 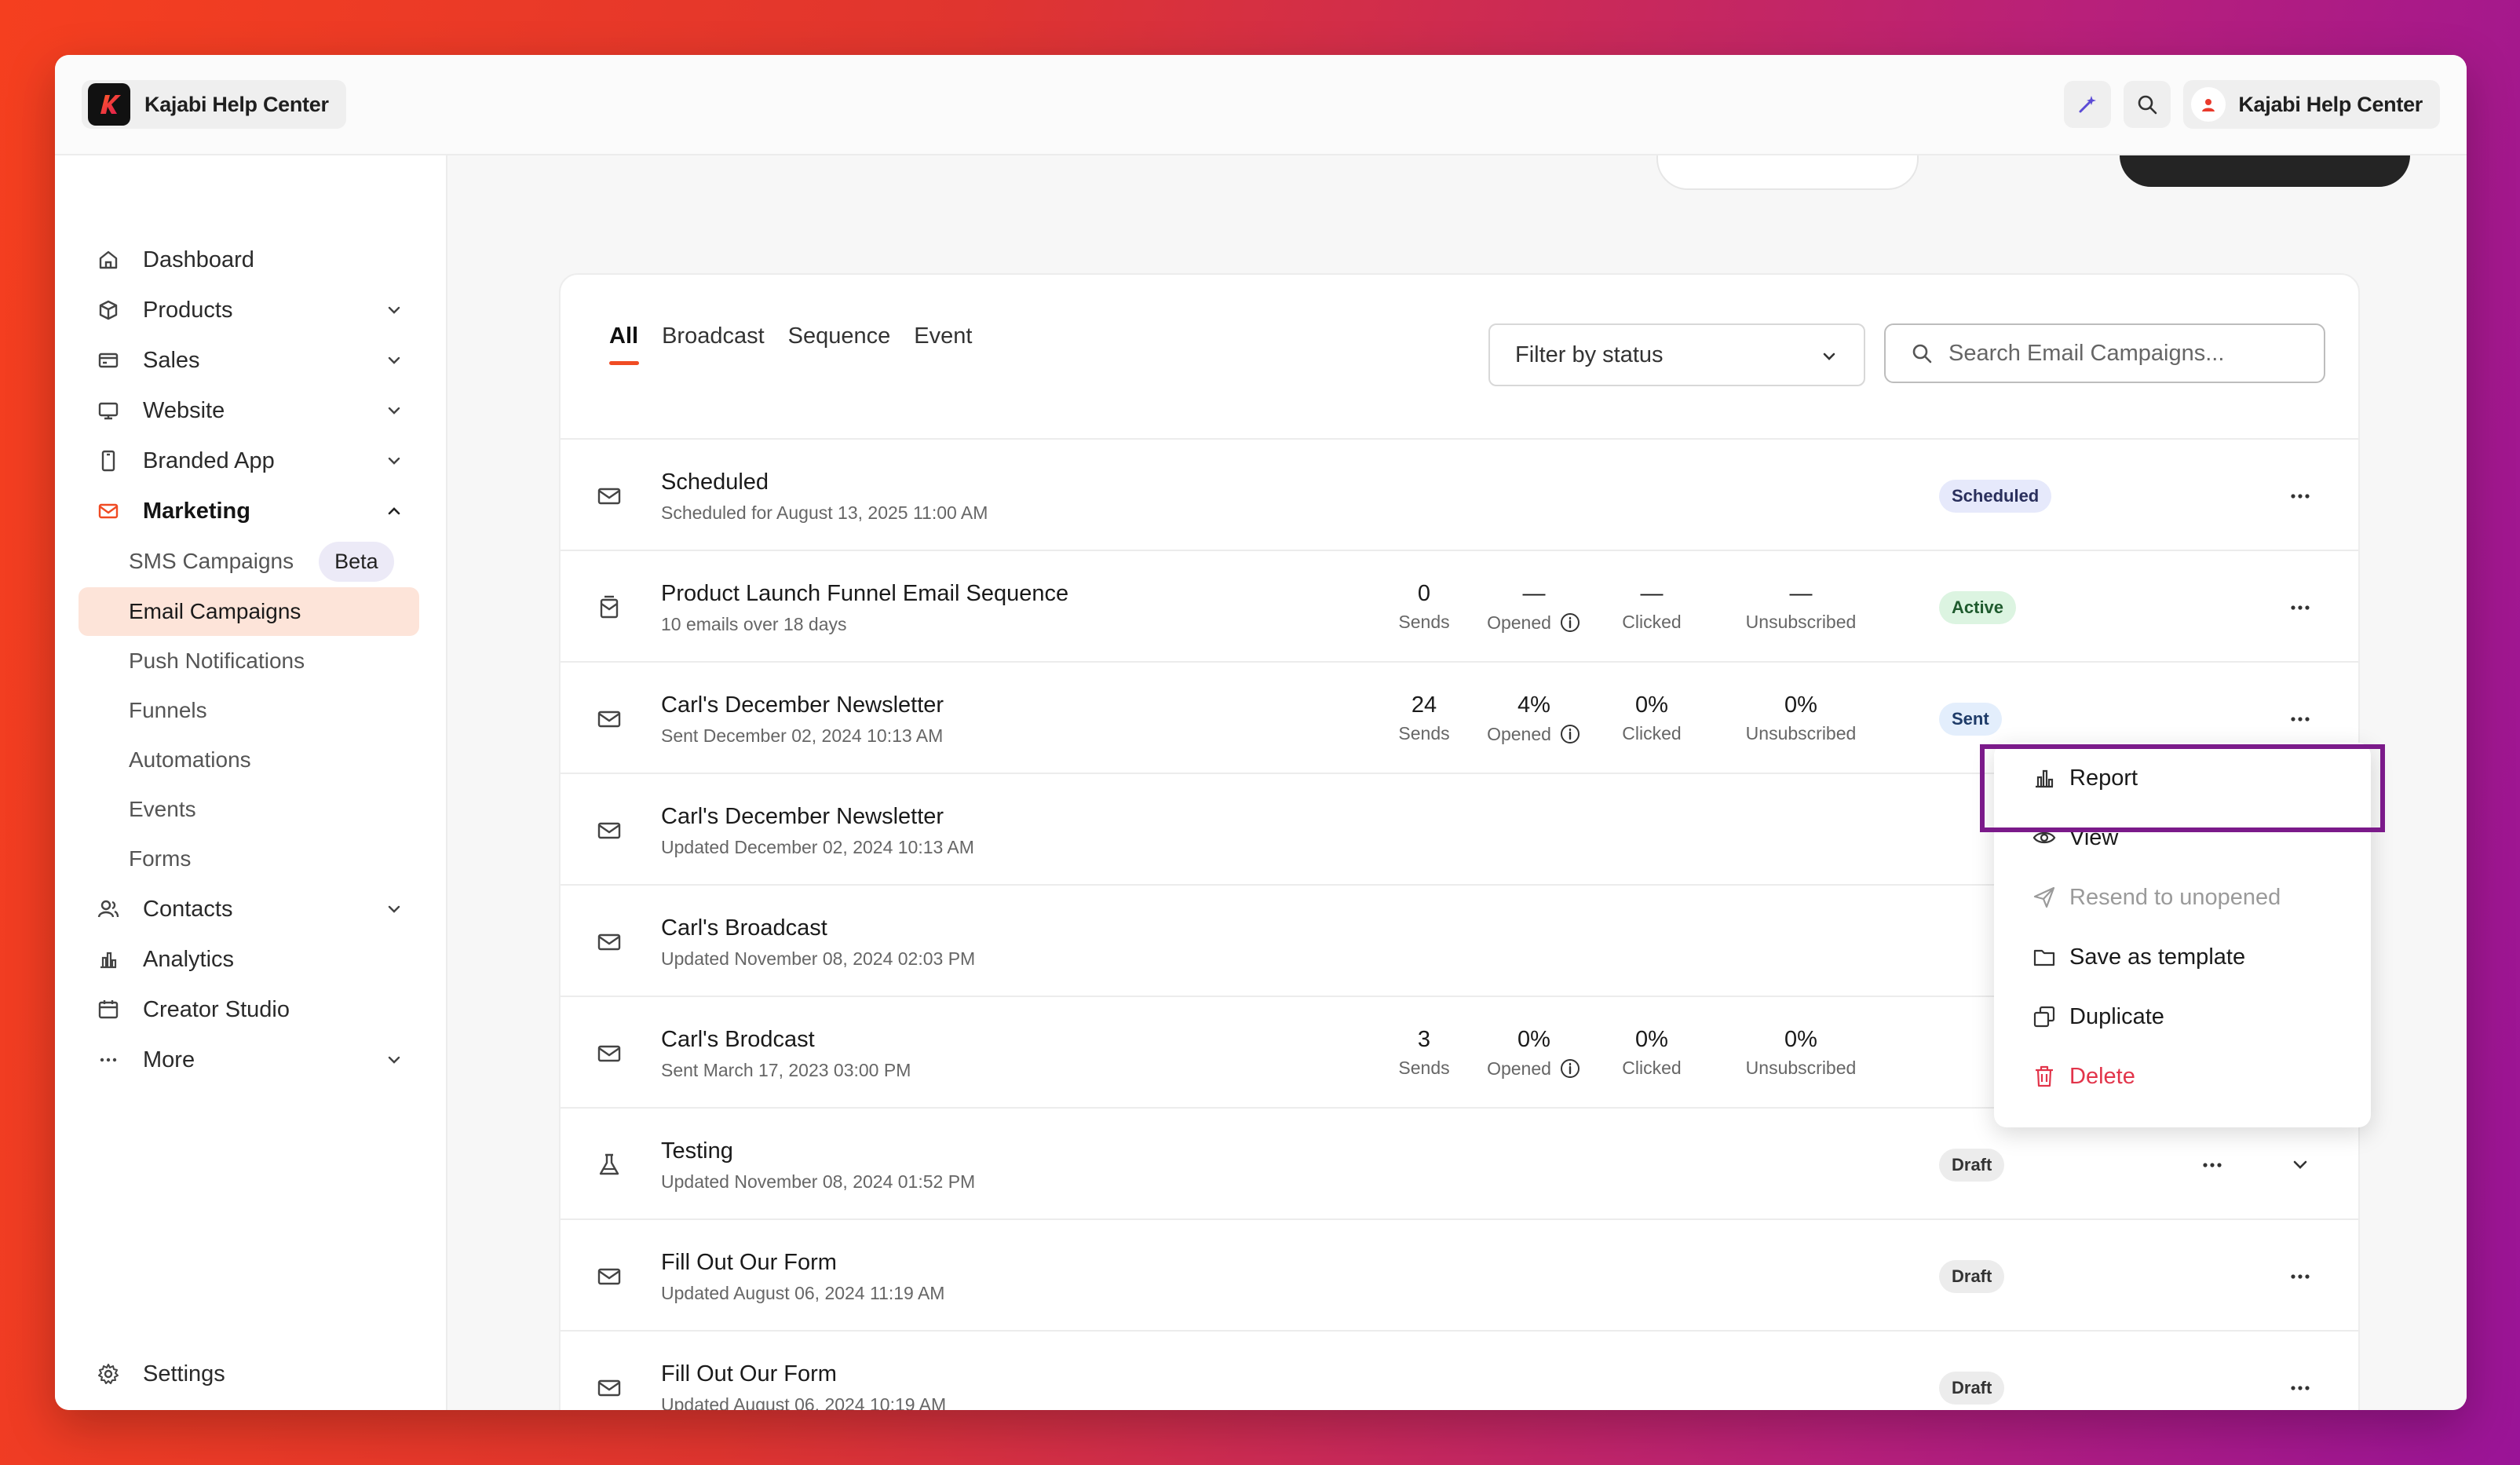 I want to click on chevron-up-icon, so click(x=394, y=511).